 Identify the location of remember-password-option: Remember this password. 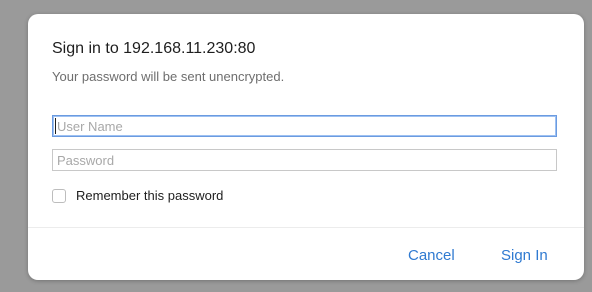
(137, 195).